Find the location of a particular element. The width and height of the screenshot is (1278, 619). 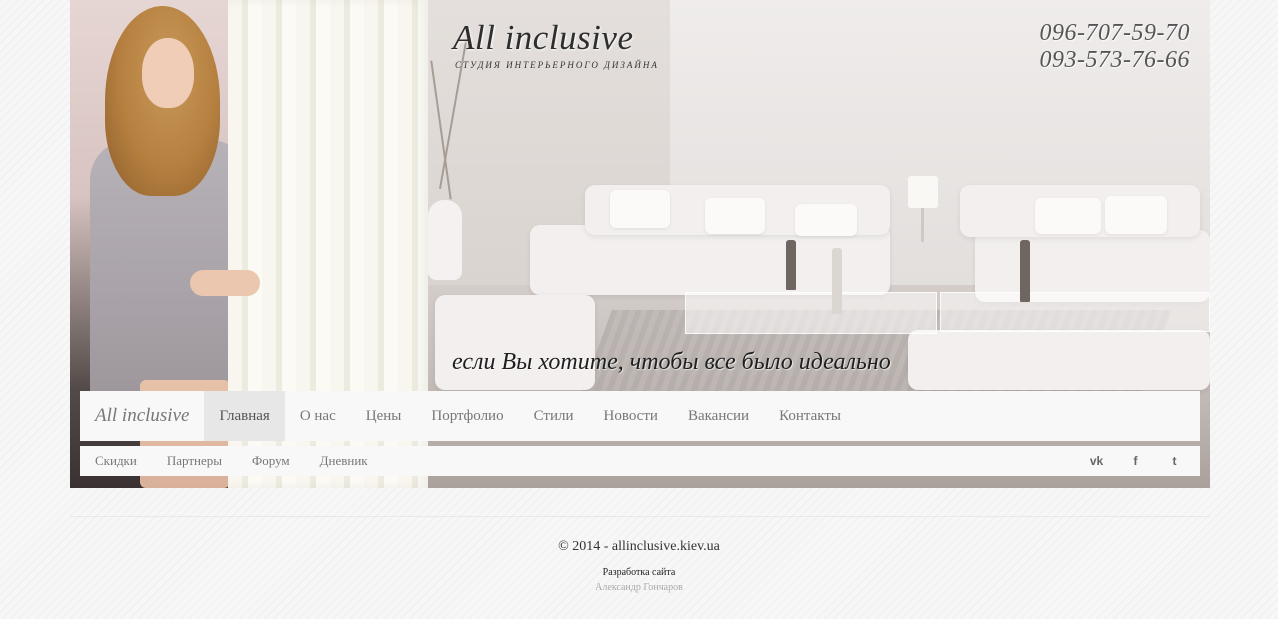

nav-item-portfolio: Портфолио is located at coordinates (467, 416).